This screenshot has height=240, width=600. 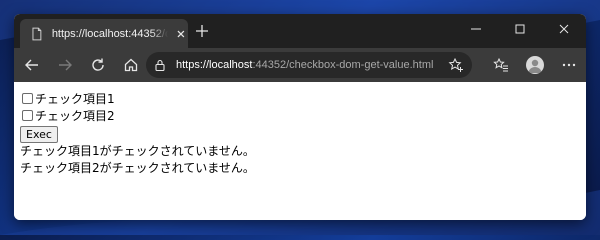 What do you see at coordinates (75, 98) in the screenshot?
I see `checkbox-1-label: チェック項目1` at bounding box center [75, 98].